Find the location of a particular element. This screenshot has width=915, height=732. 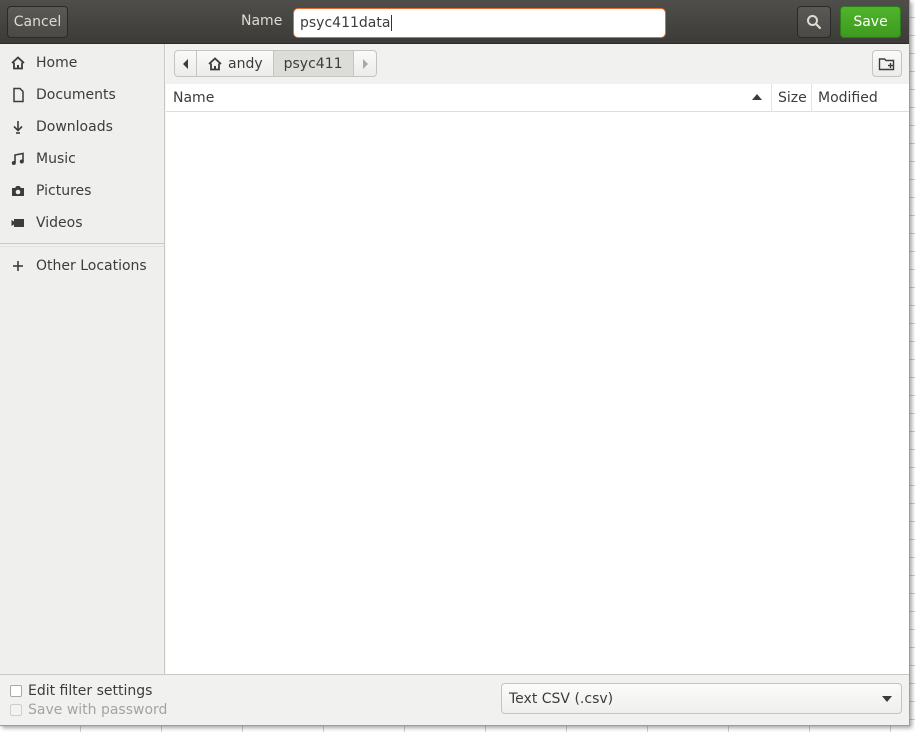

chevron-right-icon is located at coordinates (365, 63).